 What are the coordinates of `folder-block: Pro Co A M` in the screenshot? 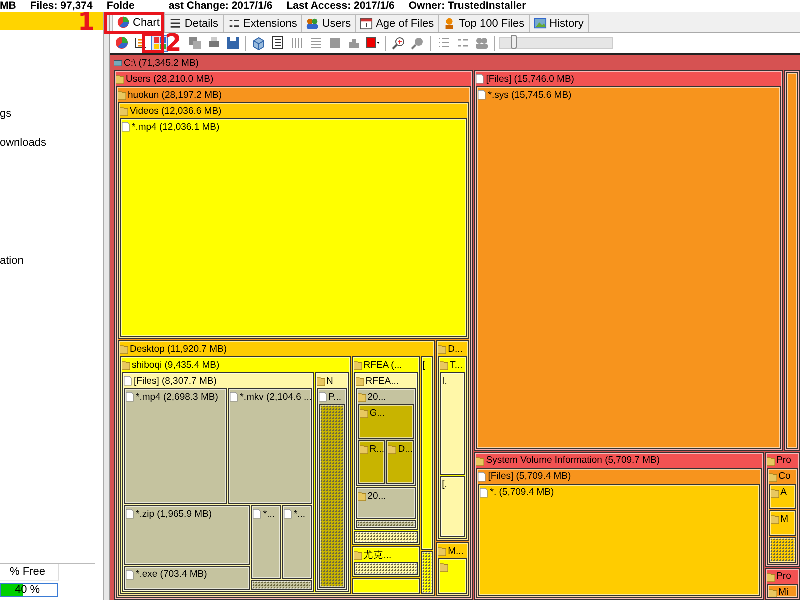 It's located at (782, 509).